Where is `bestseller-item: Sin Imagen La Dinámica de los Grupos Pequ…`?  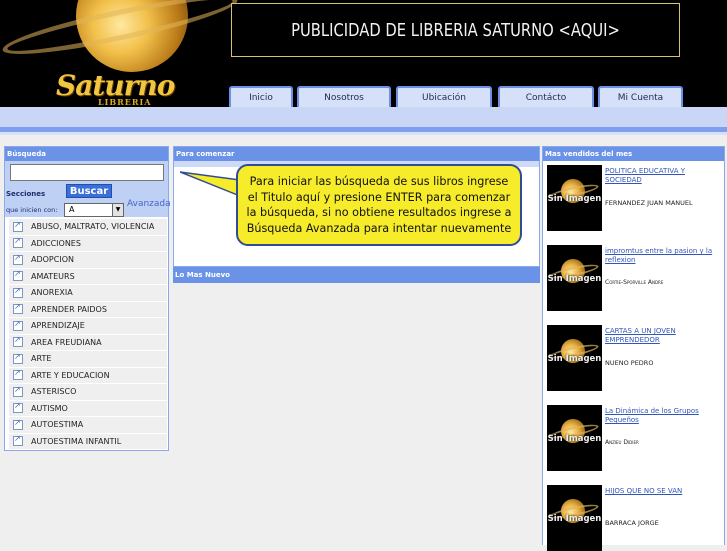
bestseller-item: Sin Imagen La Dinámica de los Grupos Pequ… is located at coordinates (635, 438).